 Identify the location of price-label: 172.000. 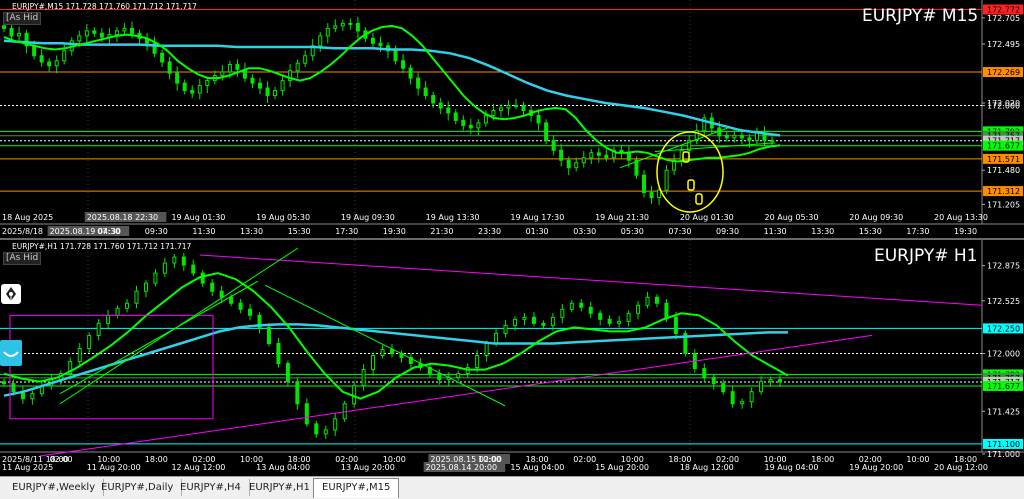
(1003, 354).